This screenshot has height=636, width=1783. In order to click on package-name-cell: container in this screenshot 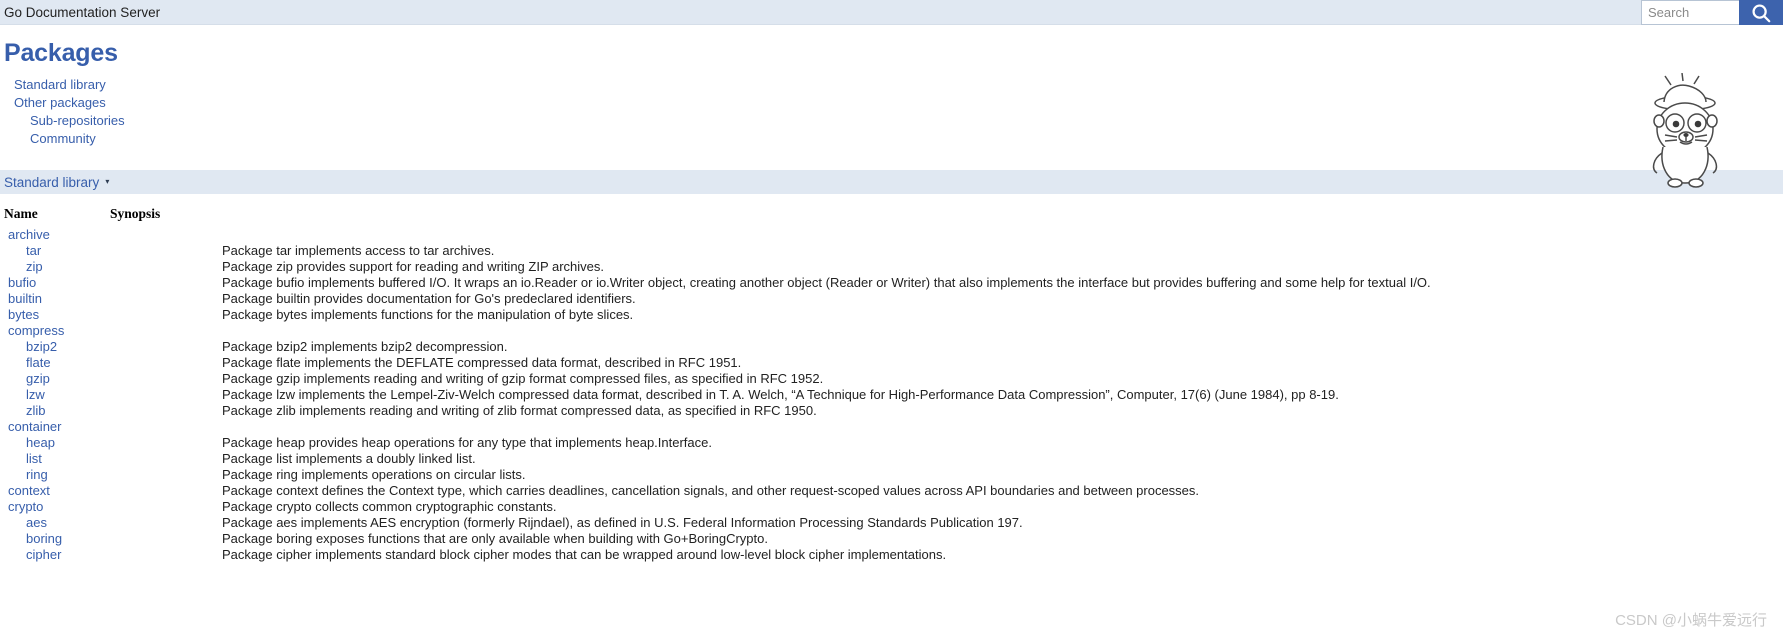, I will do `click(55, 427)`.